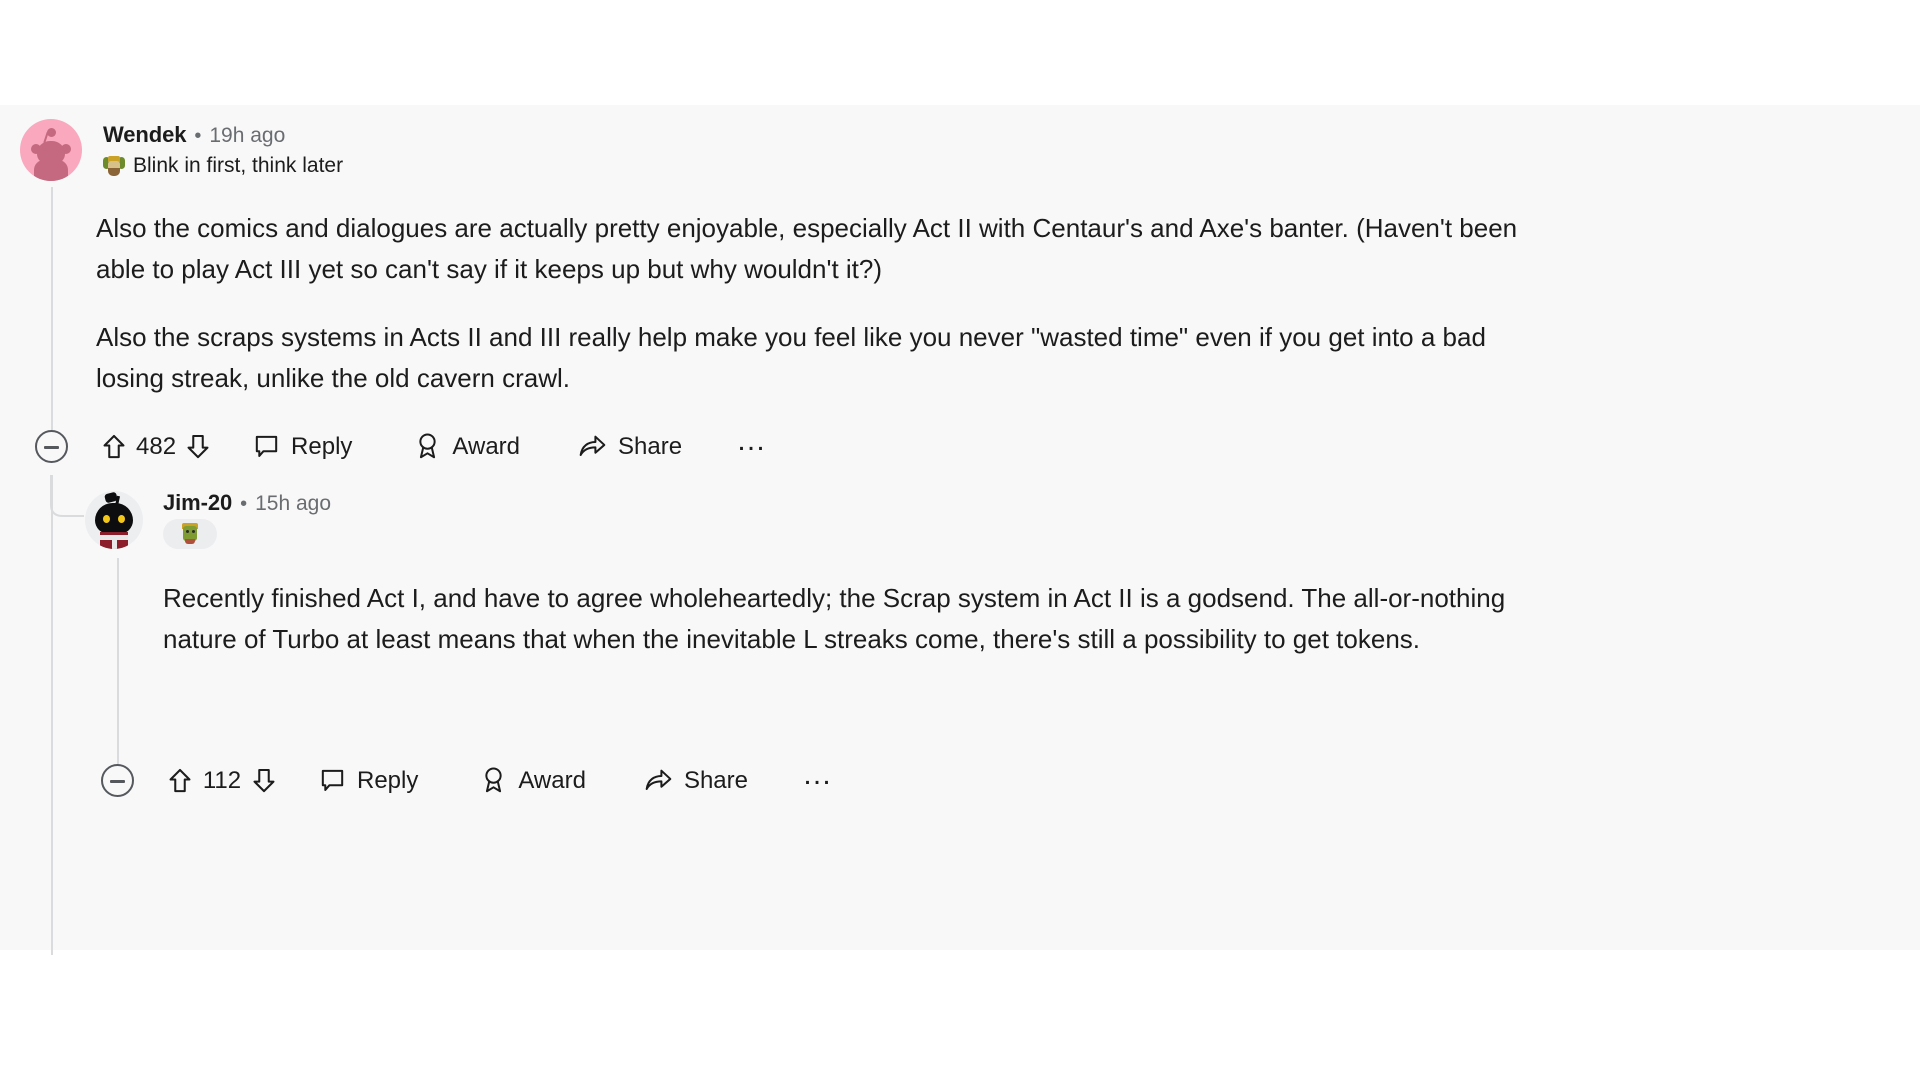  Describe the element at coordinates (52, 715) in the screenshot. I see `thread-line-top-level-continued` at that location.